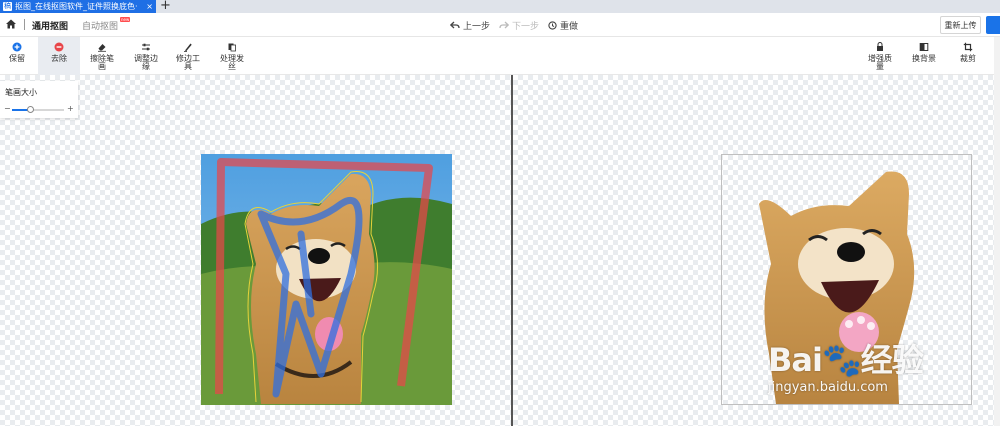  Describe the element at coordinates (102, 48) in the screenshot. I see `eraser-icon` at that location.